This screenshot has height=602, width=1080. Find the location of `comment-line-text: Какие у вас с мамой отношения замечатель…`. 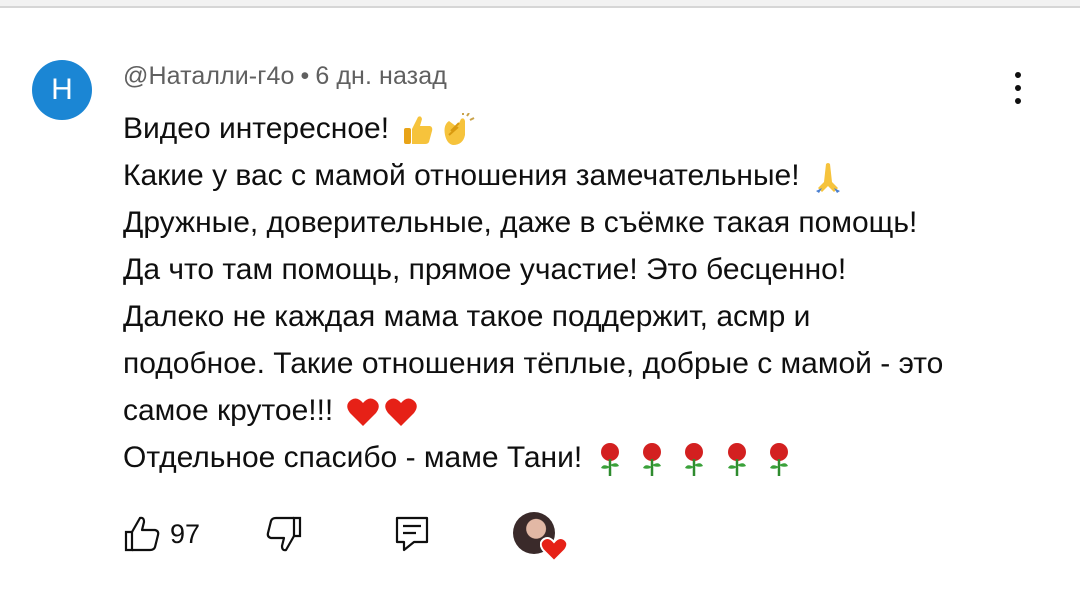

comment-line-text: Какие у вас с мамой отношения замечатель… is located at coordinates (461, 175).